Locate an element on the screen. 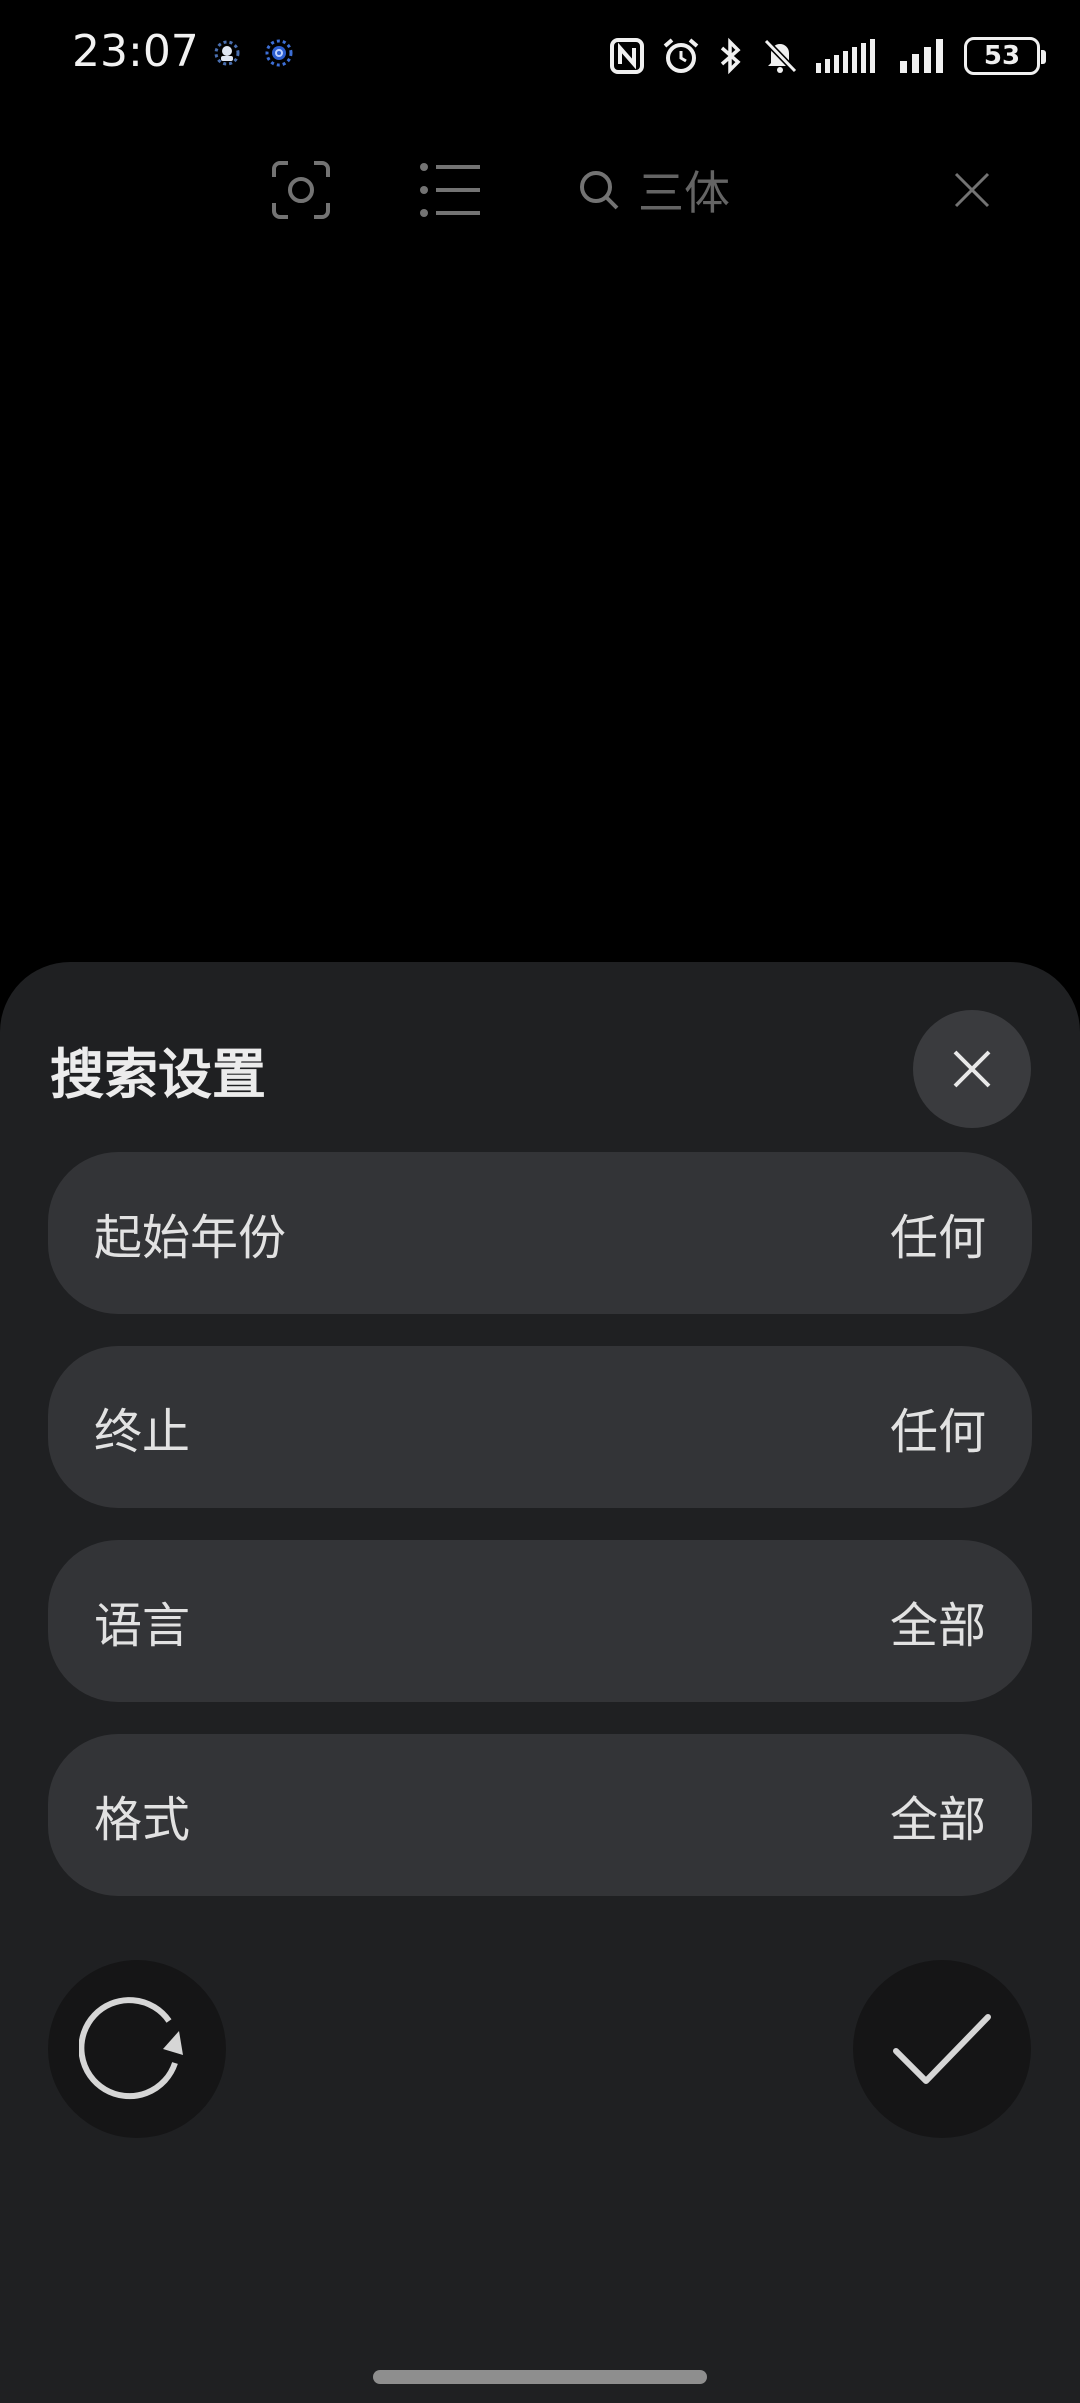 Image resolution: width=1080 pixels, height=2403 pixels. status-bar: 23:07 53 is located at coordinates (540, 55).